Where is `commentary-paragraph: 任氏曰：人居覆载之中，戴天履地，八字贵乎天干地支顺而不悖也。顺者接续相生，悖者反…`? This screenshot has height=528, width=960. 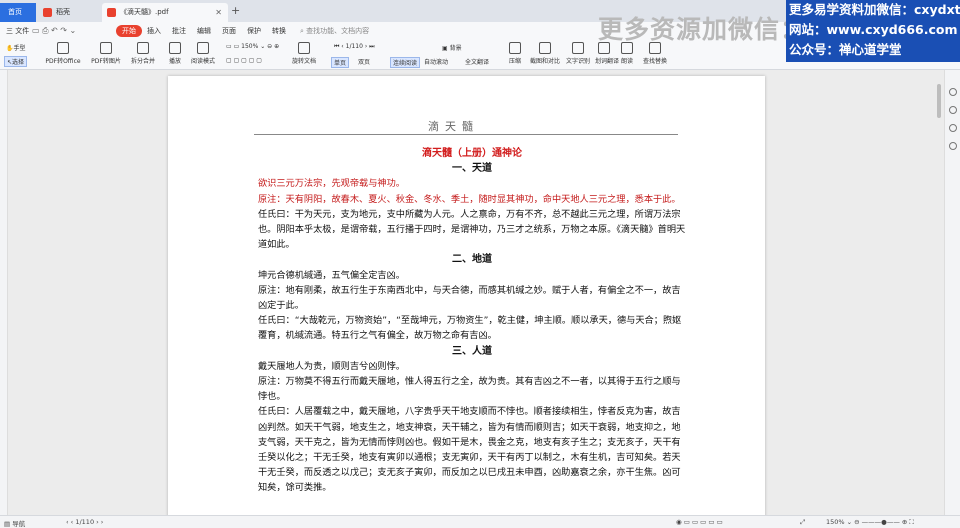 commentary-paragraph: 任氏曰：人居覆载之中，戴天履地，八字贵乎天干地支顺而不悖也。顺者接续相生，悖者反… is located at coordinates (469, 450).